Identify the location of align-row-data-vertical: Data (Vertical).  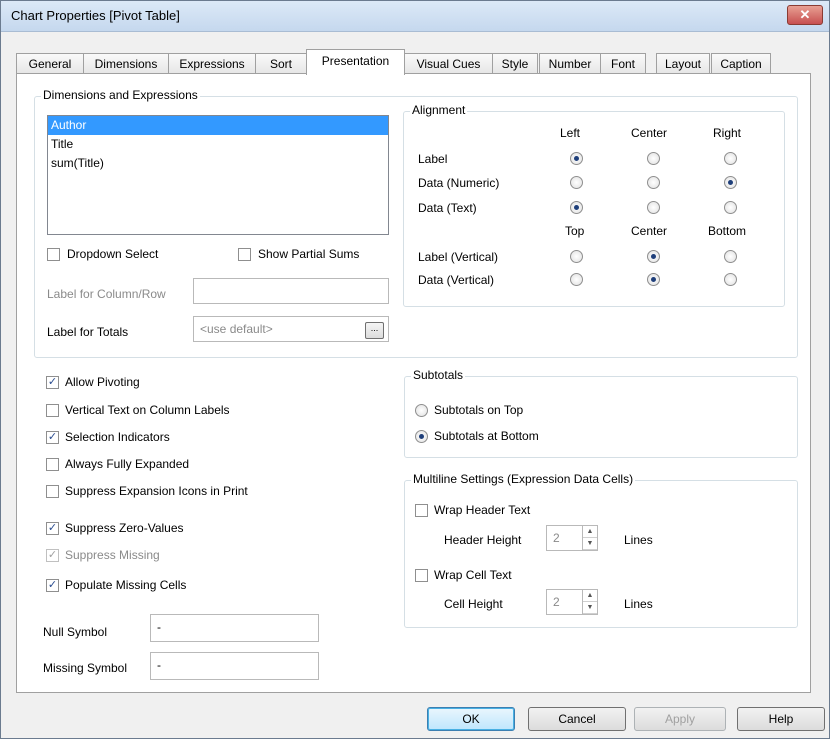
(456, 280).